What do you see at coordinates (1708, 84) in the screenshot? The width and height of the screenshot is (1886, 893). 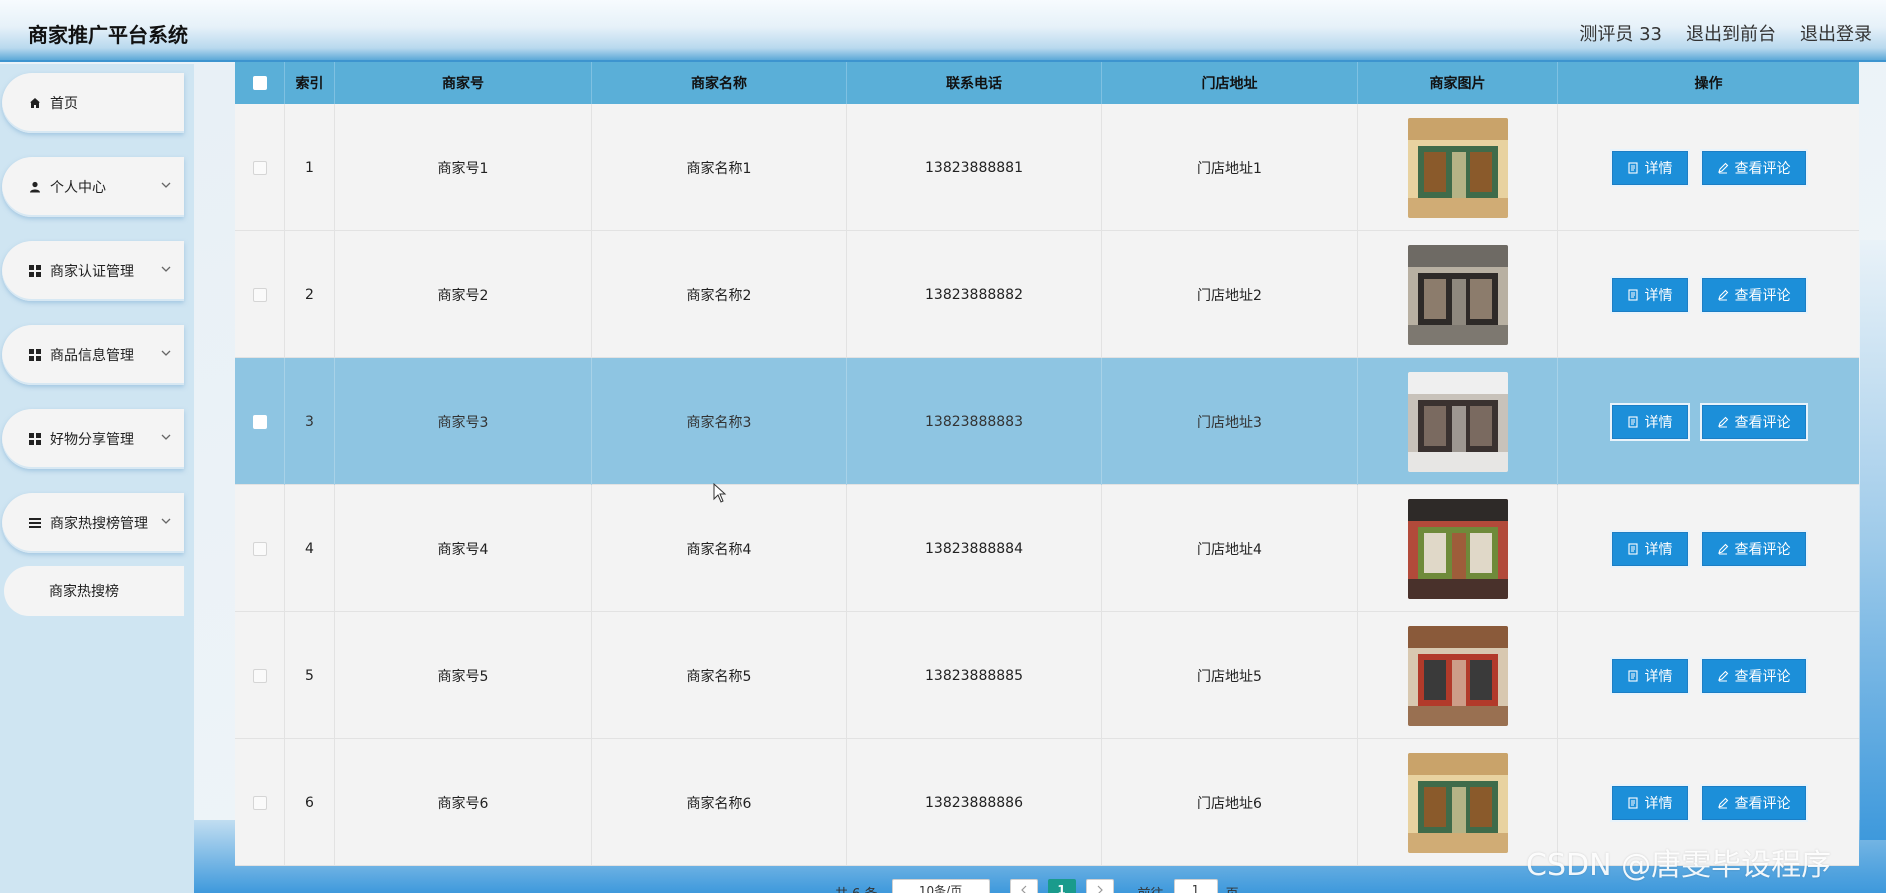 I see `column-header-actions: 操作` at bounding box center [1708, 84].